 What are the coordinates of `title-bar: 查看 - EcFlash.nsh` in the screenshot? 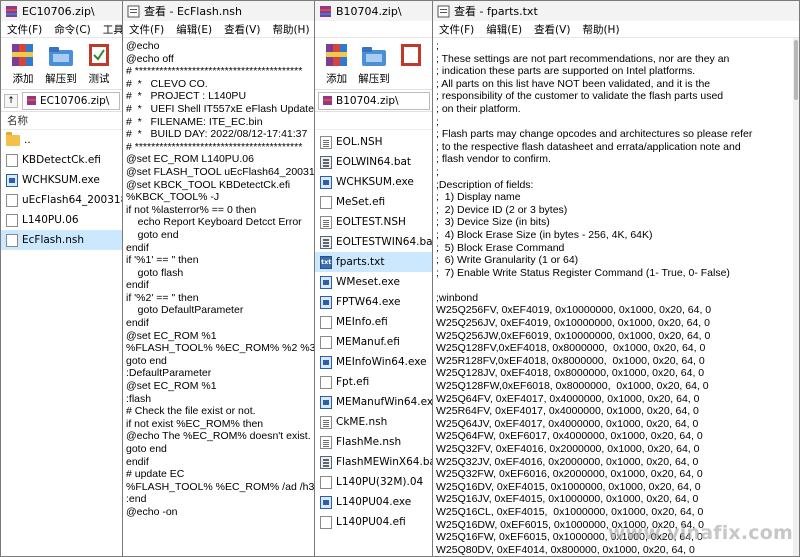 It's located at (219, 11).